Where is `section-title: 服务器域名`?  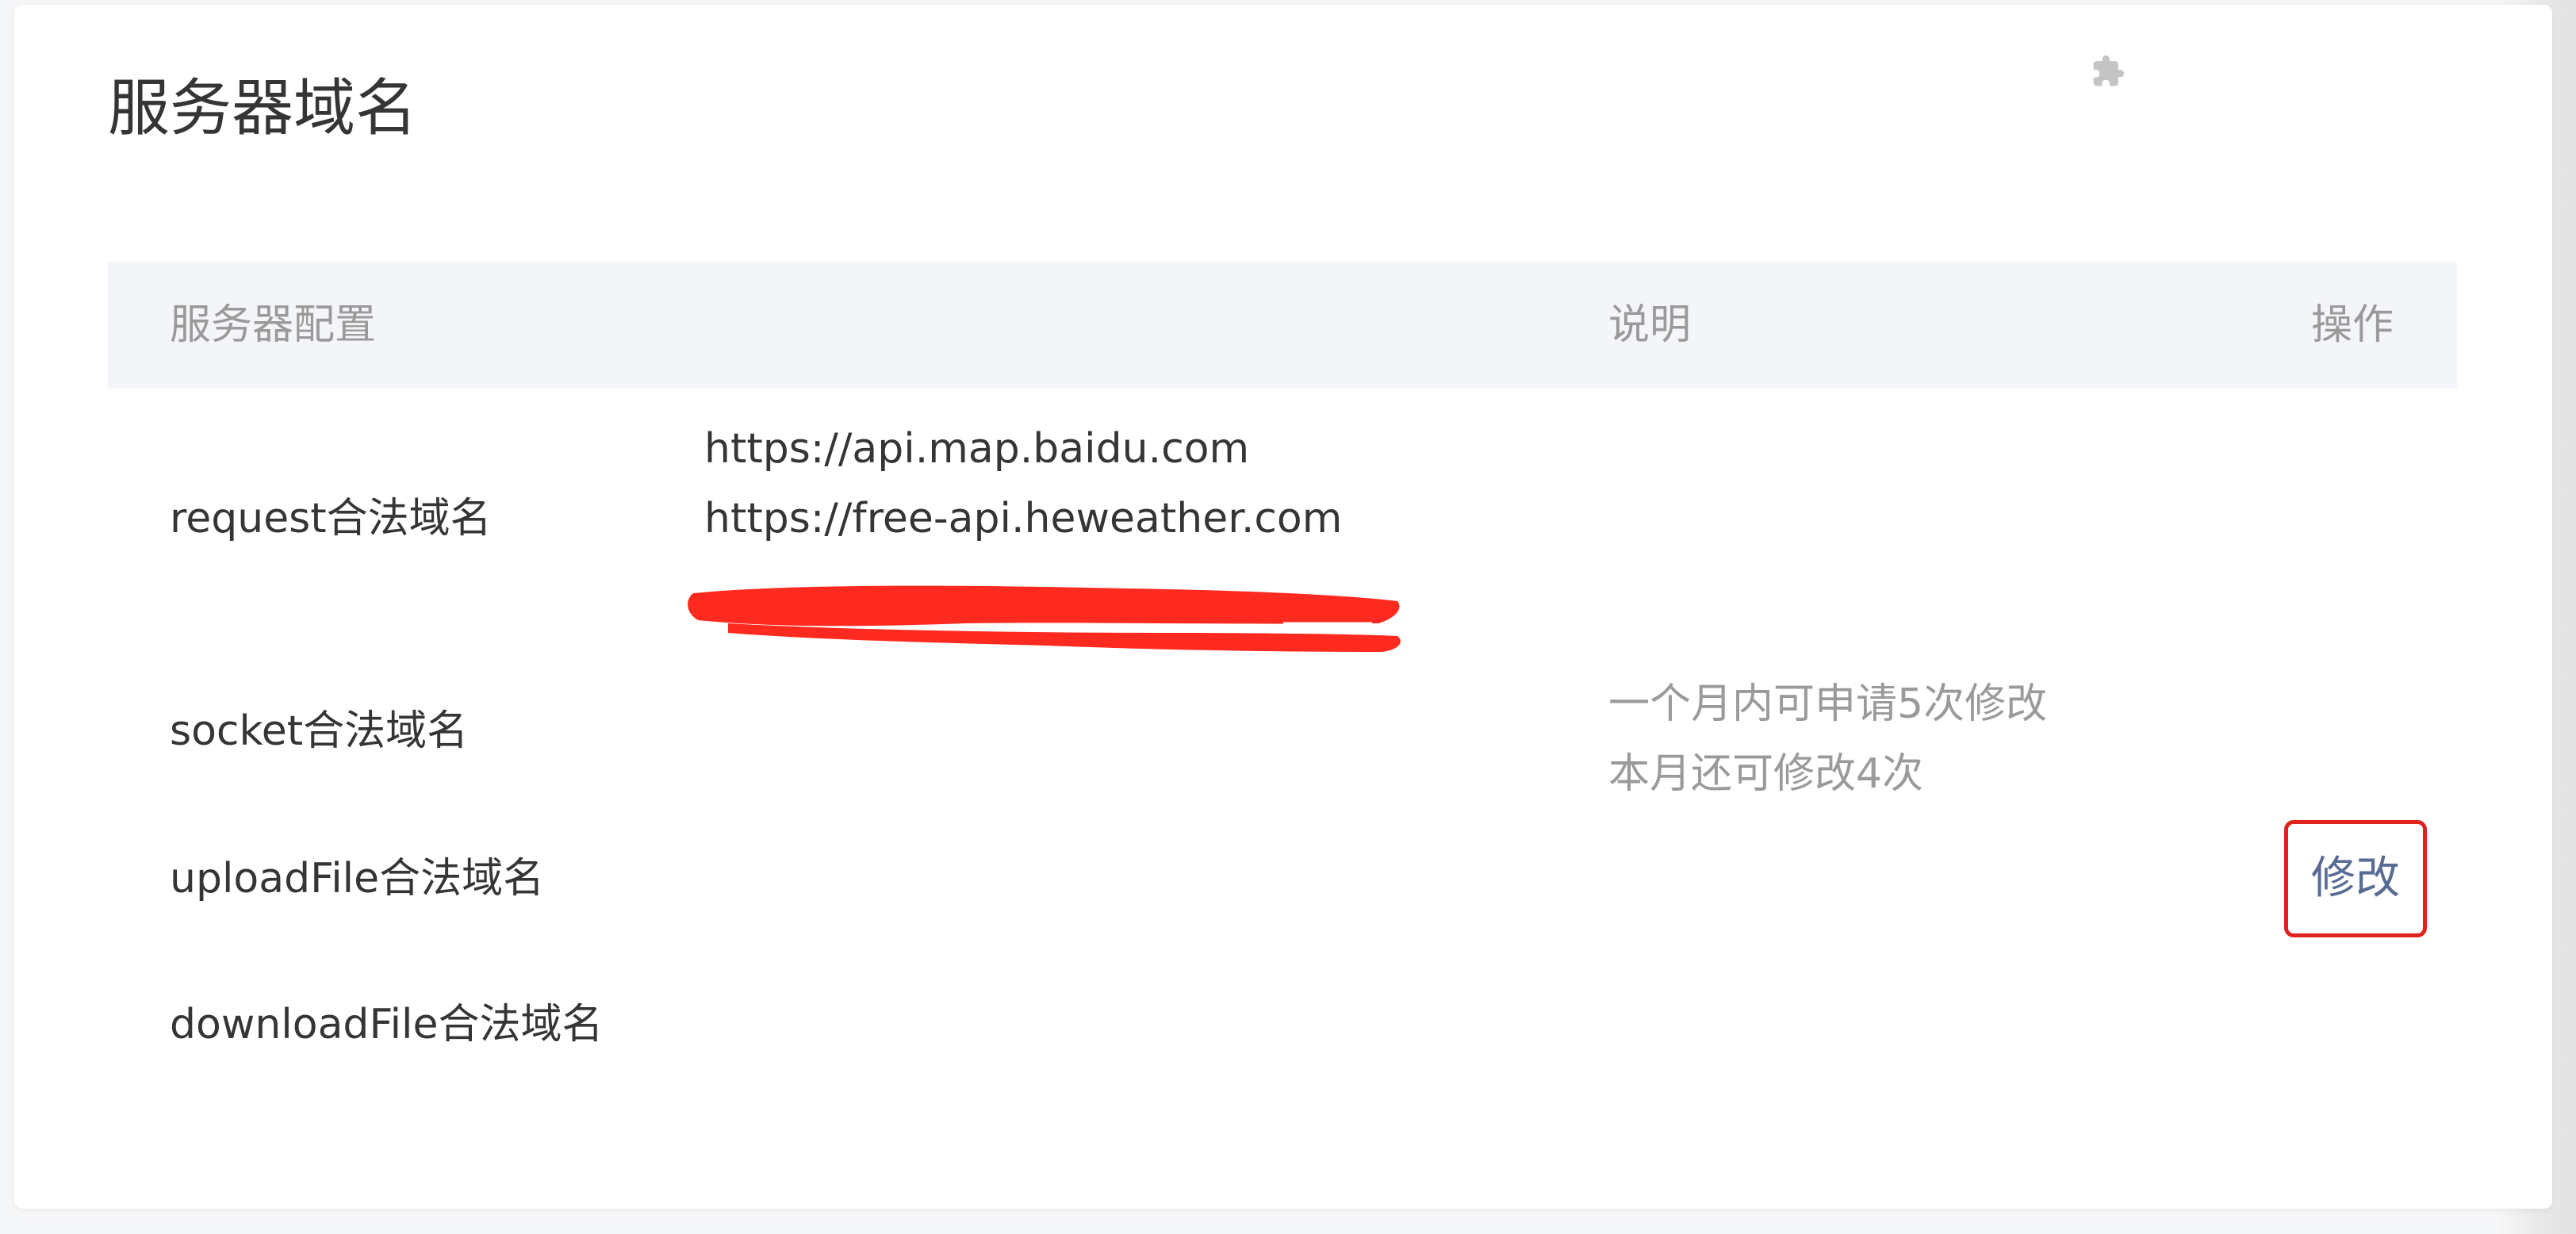
section-title: 服务器域名 is located at coordinates (263, 109).